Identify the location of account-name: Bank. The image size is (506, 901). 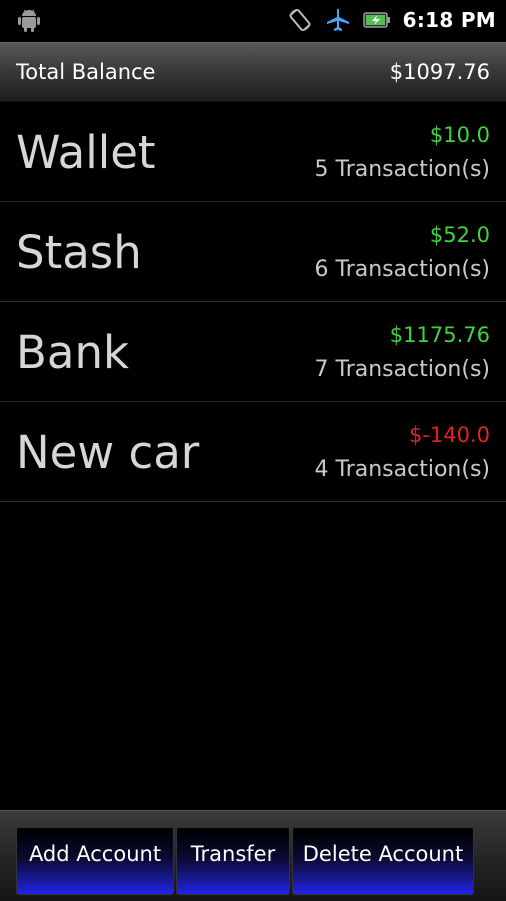
(73, 352).